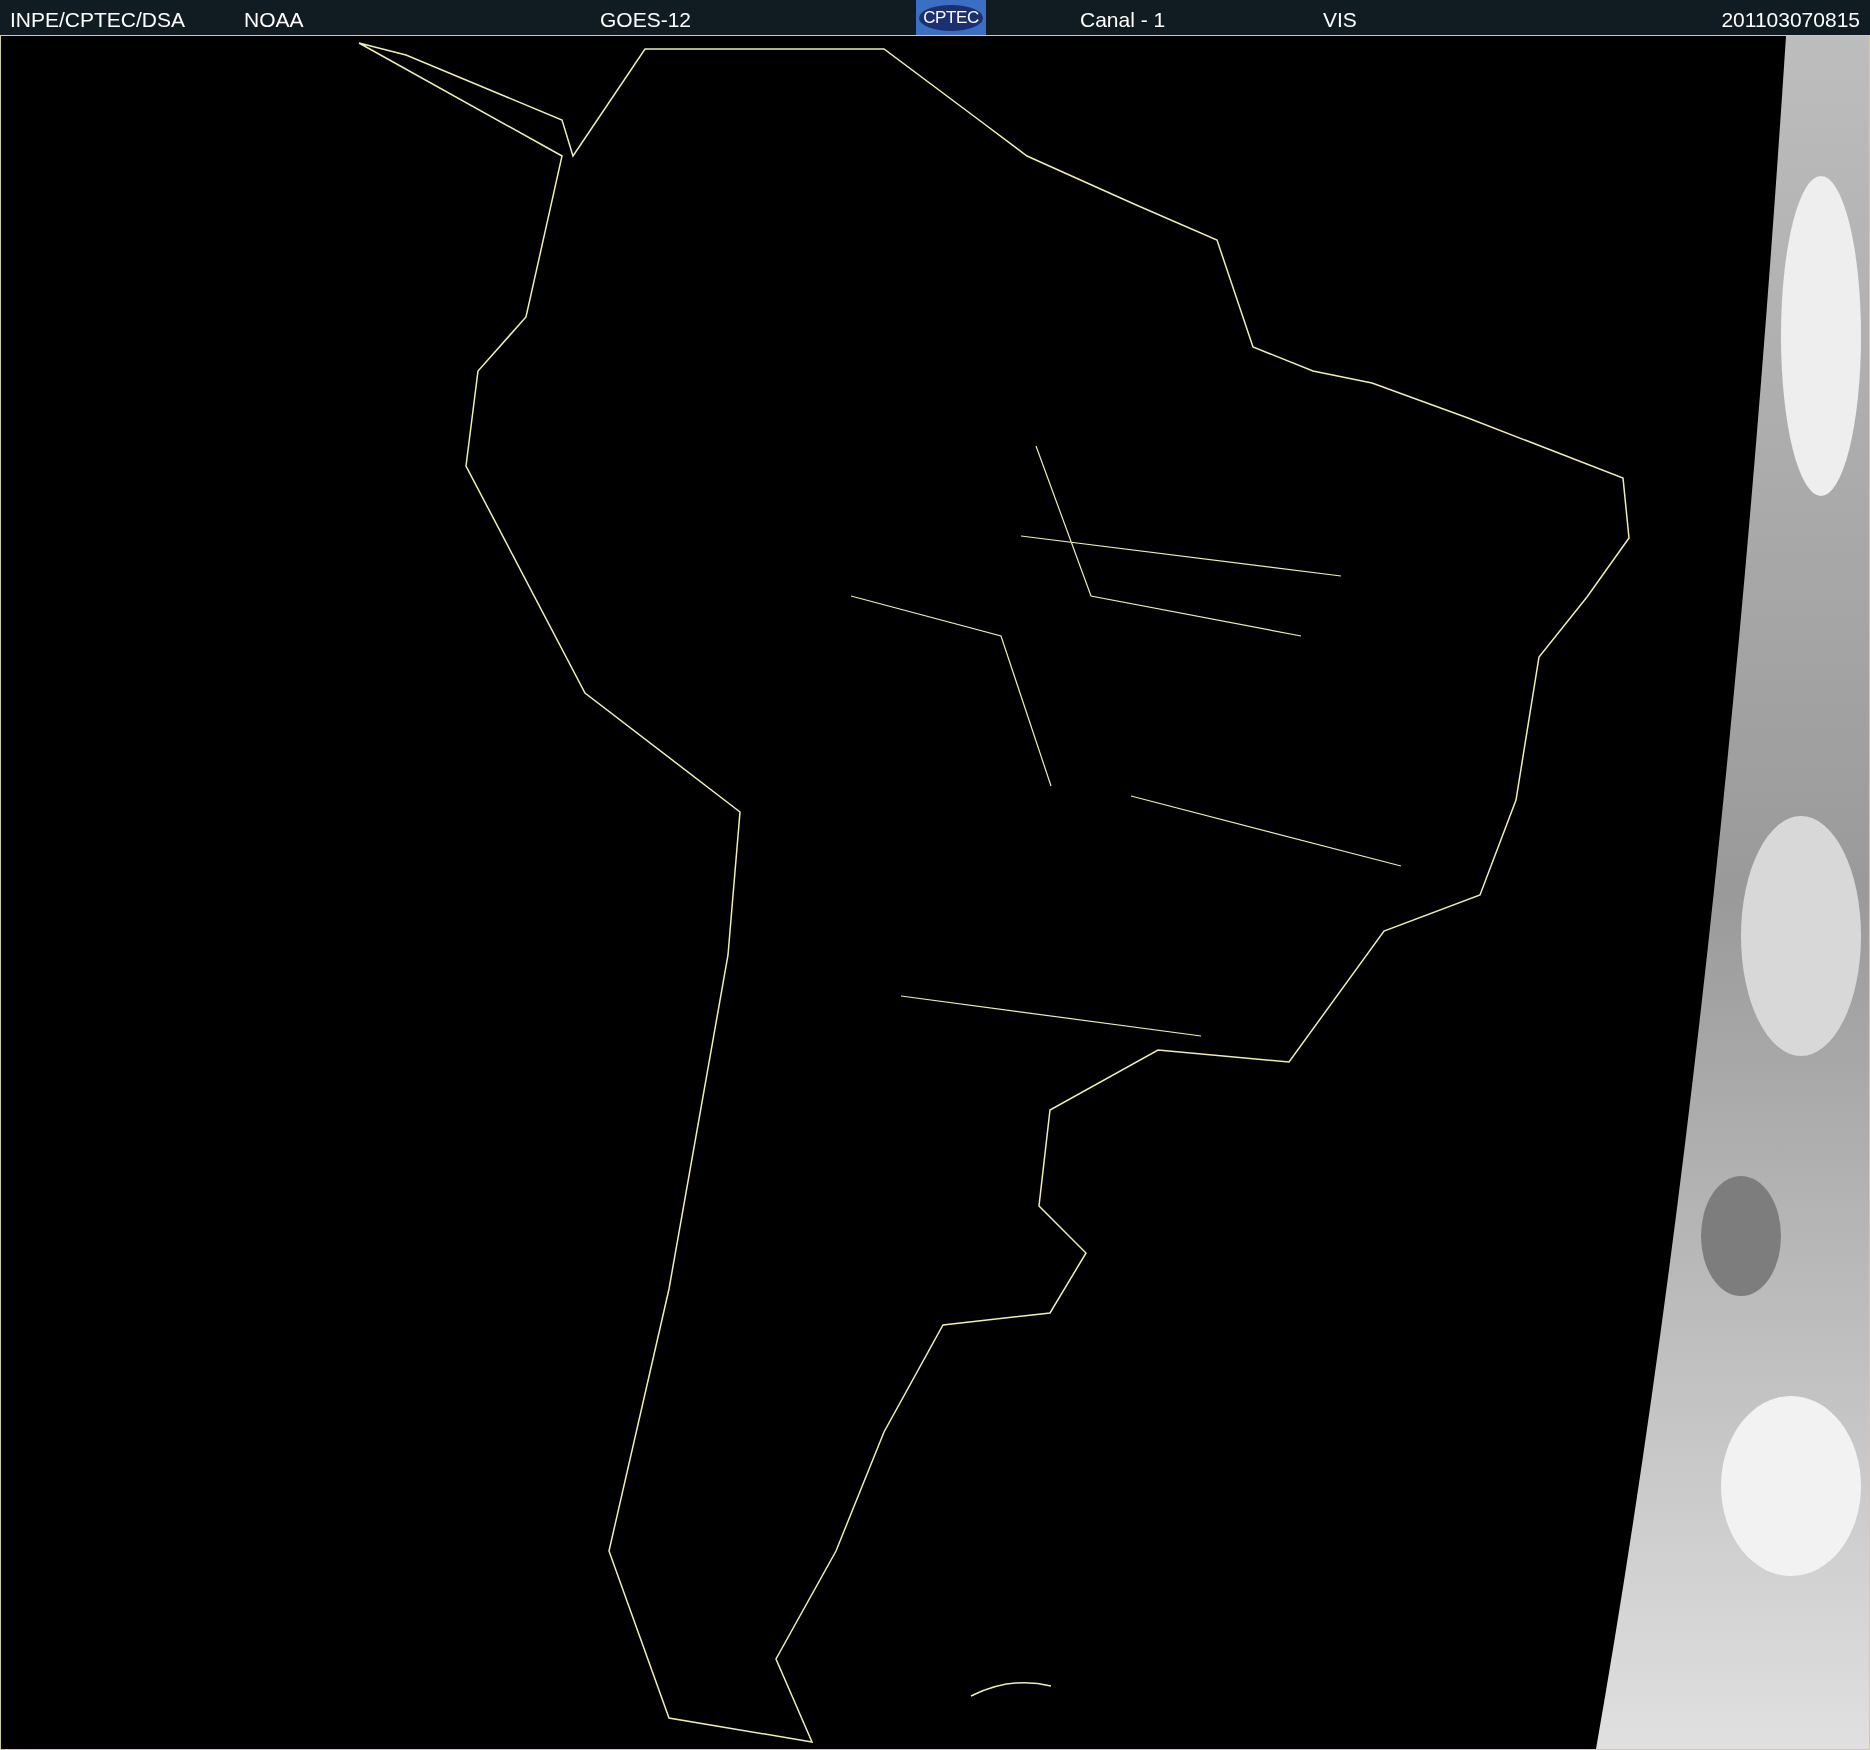 This screenshot has width=1870, height=1750. Describe the element at coordinates (274, 20) in the screenshot. I see `source-label: NOAA` at that location.